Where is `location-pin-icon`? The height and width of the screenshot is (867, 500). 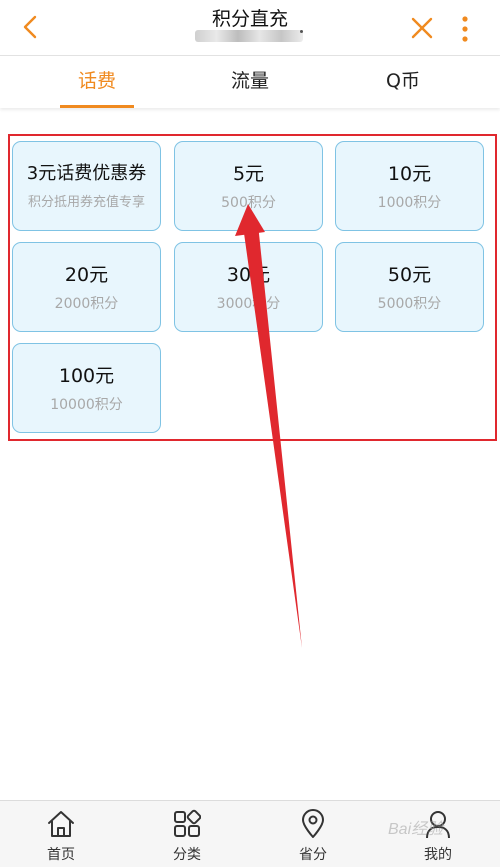
location-pin-icon is located at coordinates (313, 823).